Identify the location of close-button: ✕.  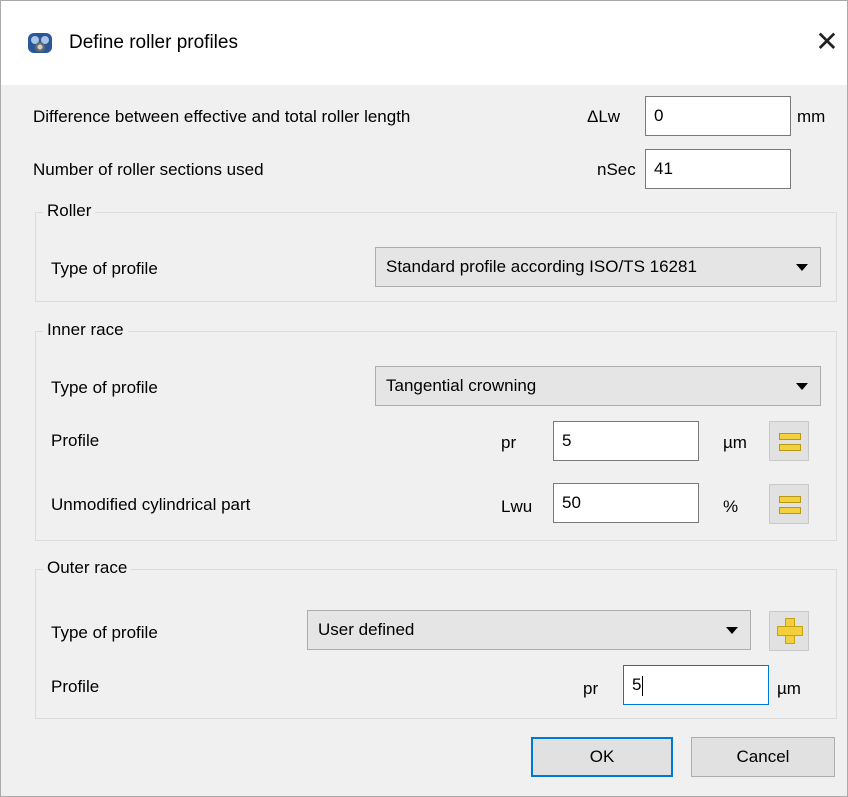
(827, 41).